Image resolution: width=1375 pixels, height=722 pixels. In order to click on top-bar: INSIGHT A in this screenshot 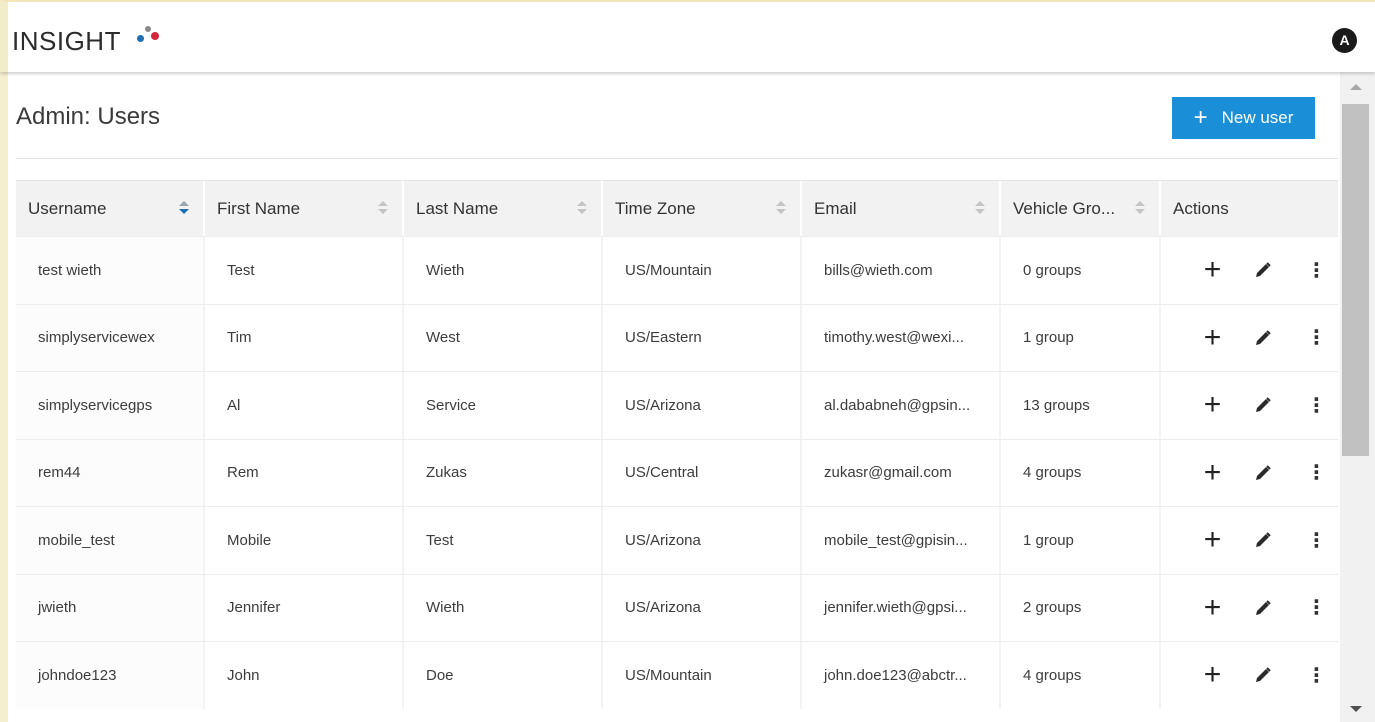, I will do `click(687, 36)`.